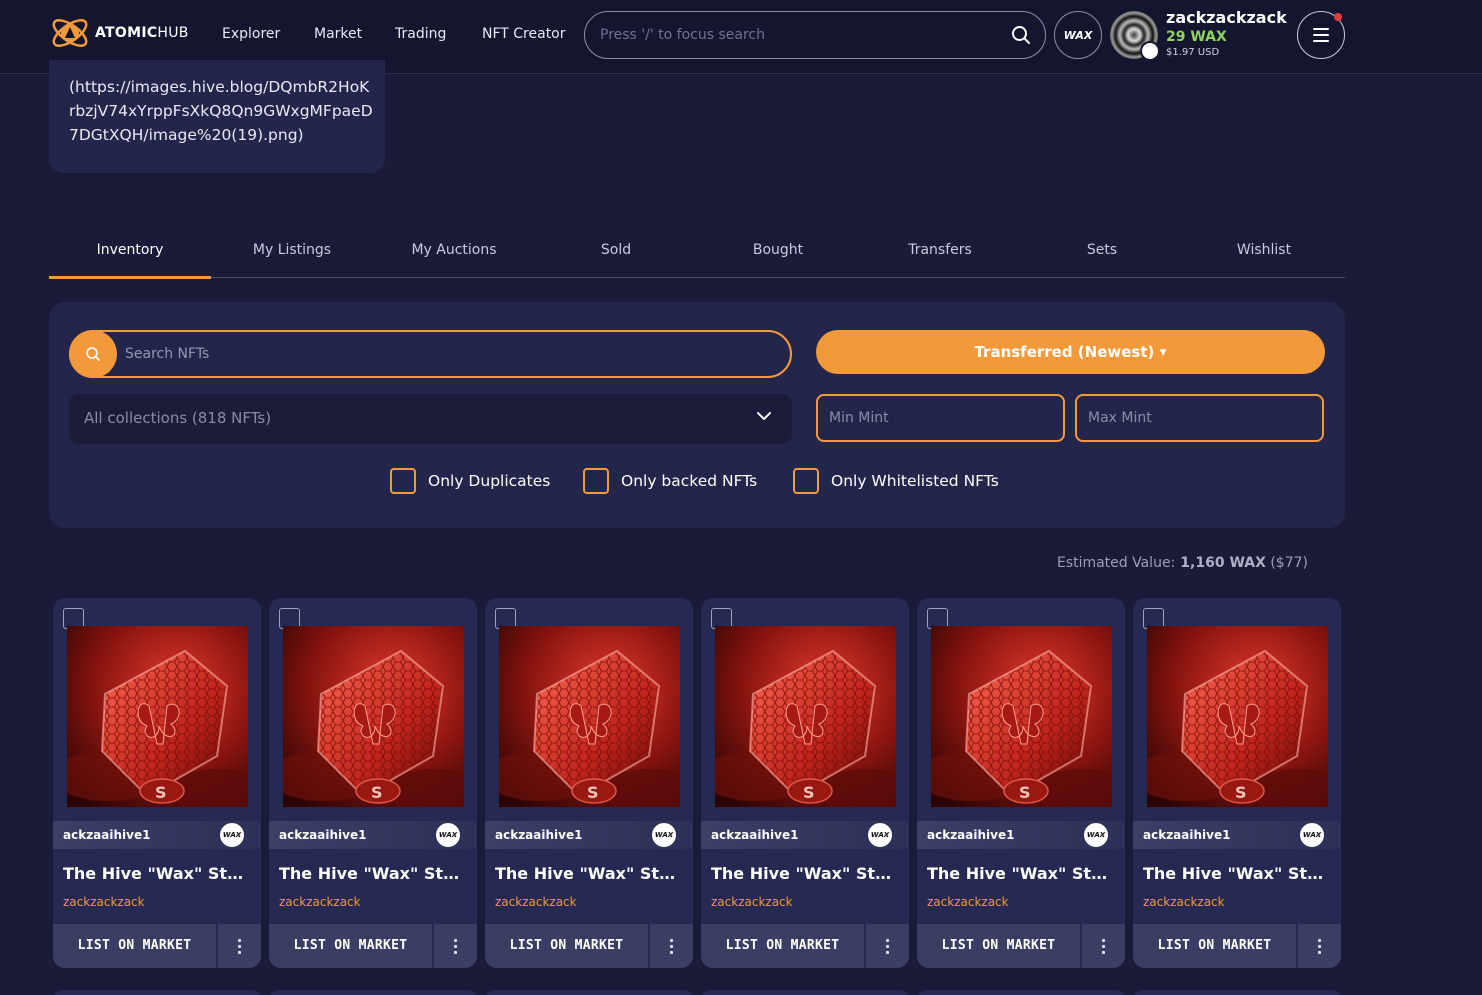 The width and height of the screenshot is (1482, 995). I want to click on user-avatar, so click(1135, 36).